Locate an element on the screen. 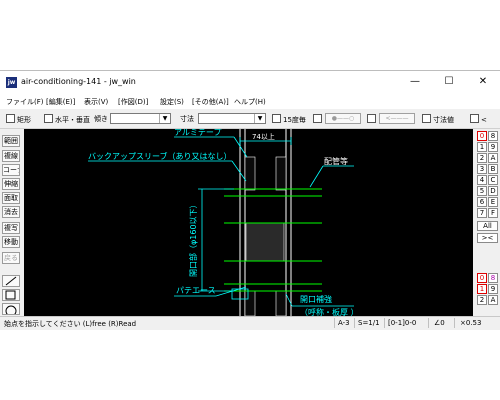 This screenshot has width=500, height=400. horiz-vert-checkbox is located at coordinates (48, 118).